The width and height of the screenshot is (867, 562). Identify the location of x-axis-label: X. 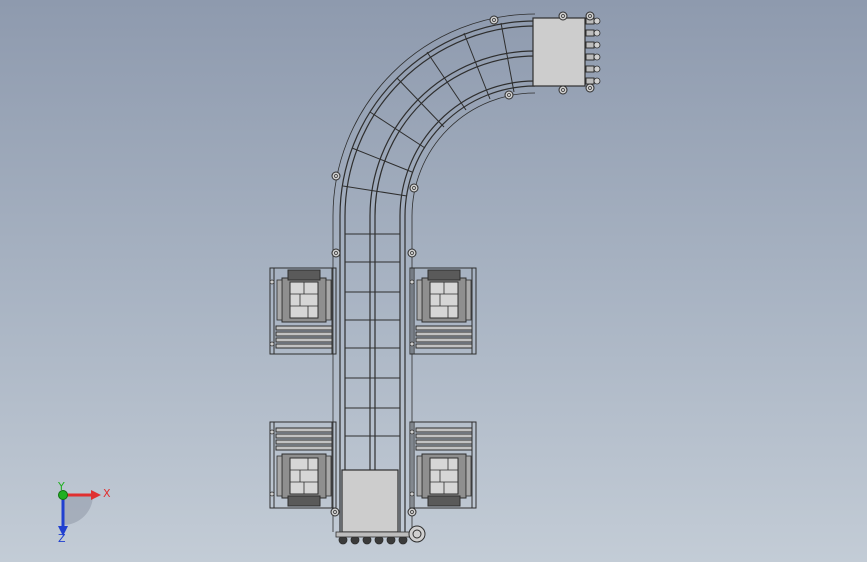
(107, 493).